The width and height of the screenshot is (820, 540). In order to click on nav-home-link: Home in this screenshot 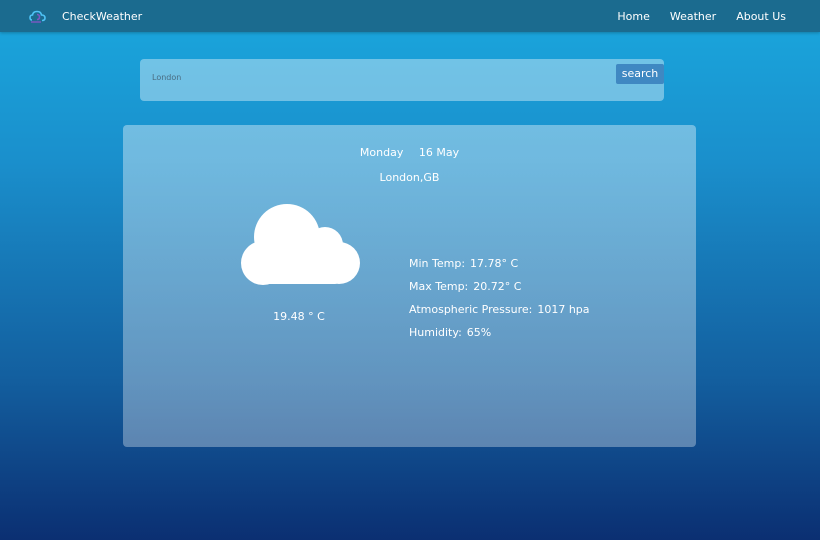, I will do `click(633, 16)`.